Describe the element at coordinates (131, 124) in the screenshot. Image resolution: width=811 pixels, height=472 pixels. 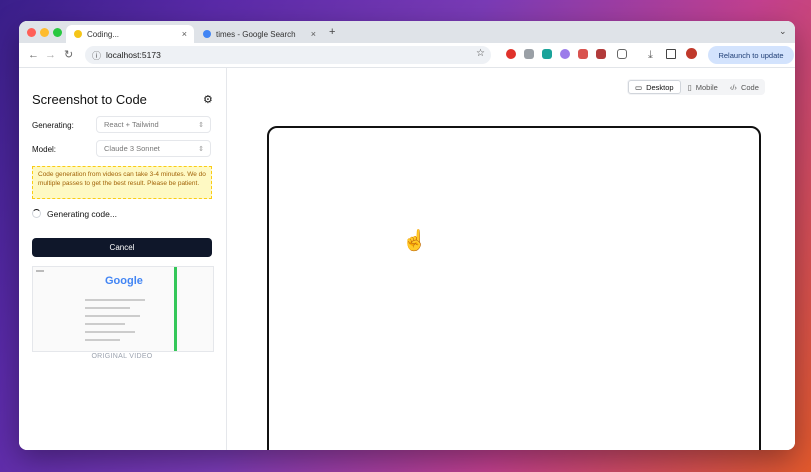
I see `stack-select-value: React + Tailwind` at that location.